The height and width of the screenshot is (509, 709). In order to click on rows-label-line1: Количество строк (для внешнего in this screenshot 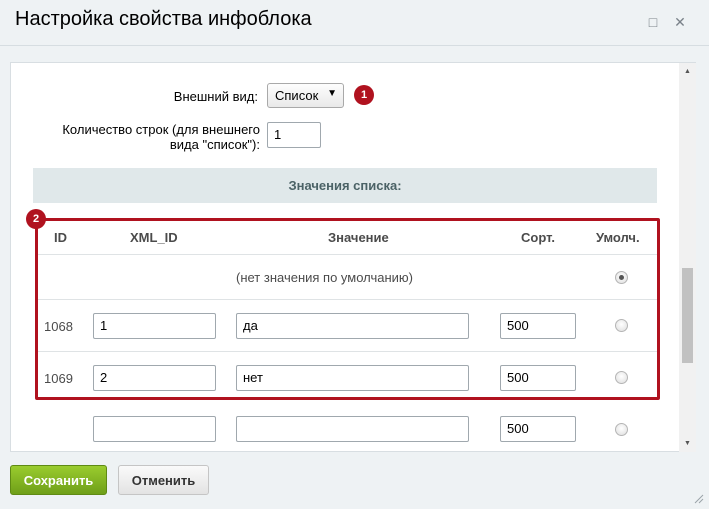, I will do `click(161, 129)`.